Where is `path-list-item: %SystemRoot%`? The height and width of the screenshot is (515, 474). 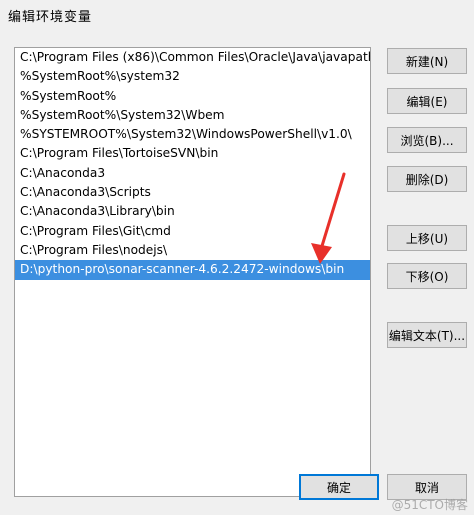 path-list-item: %SystemRoot% is located at coordinates (192, 96).